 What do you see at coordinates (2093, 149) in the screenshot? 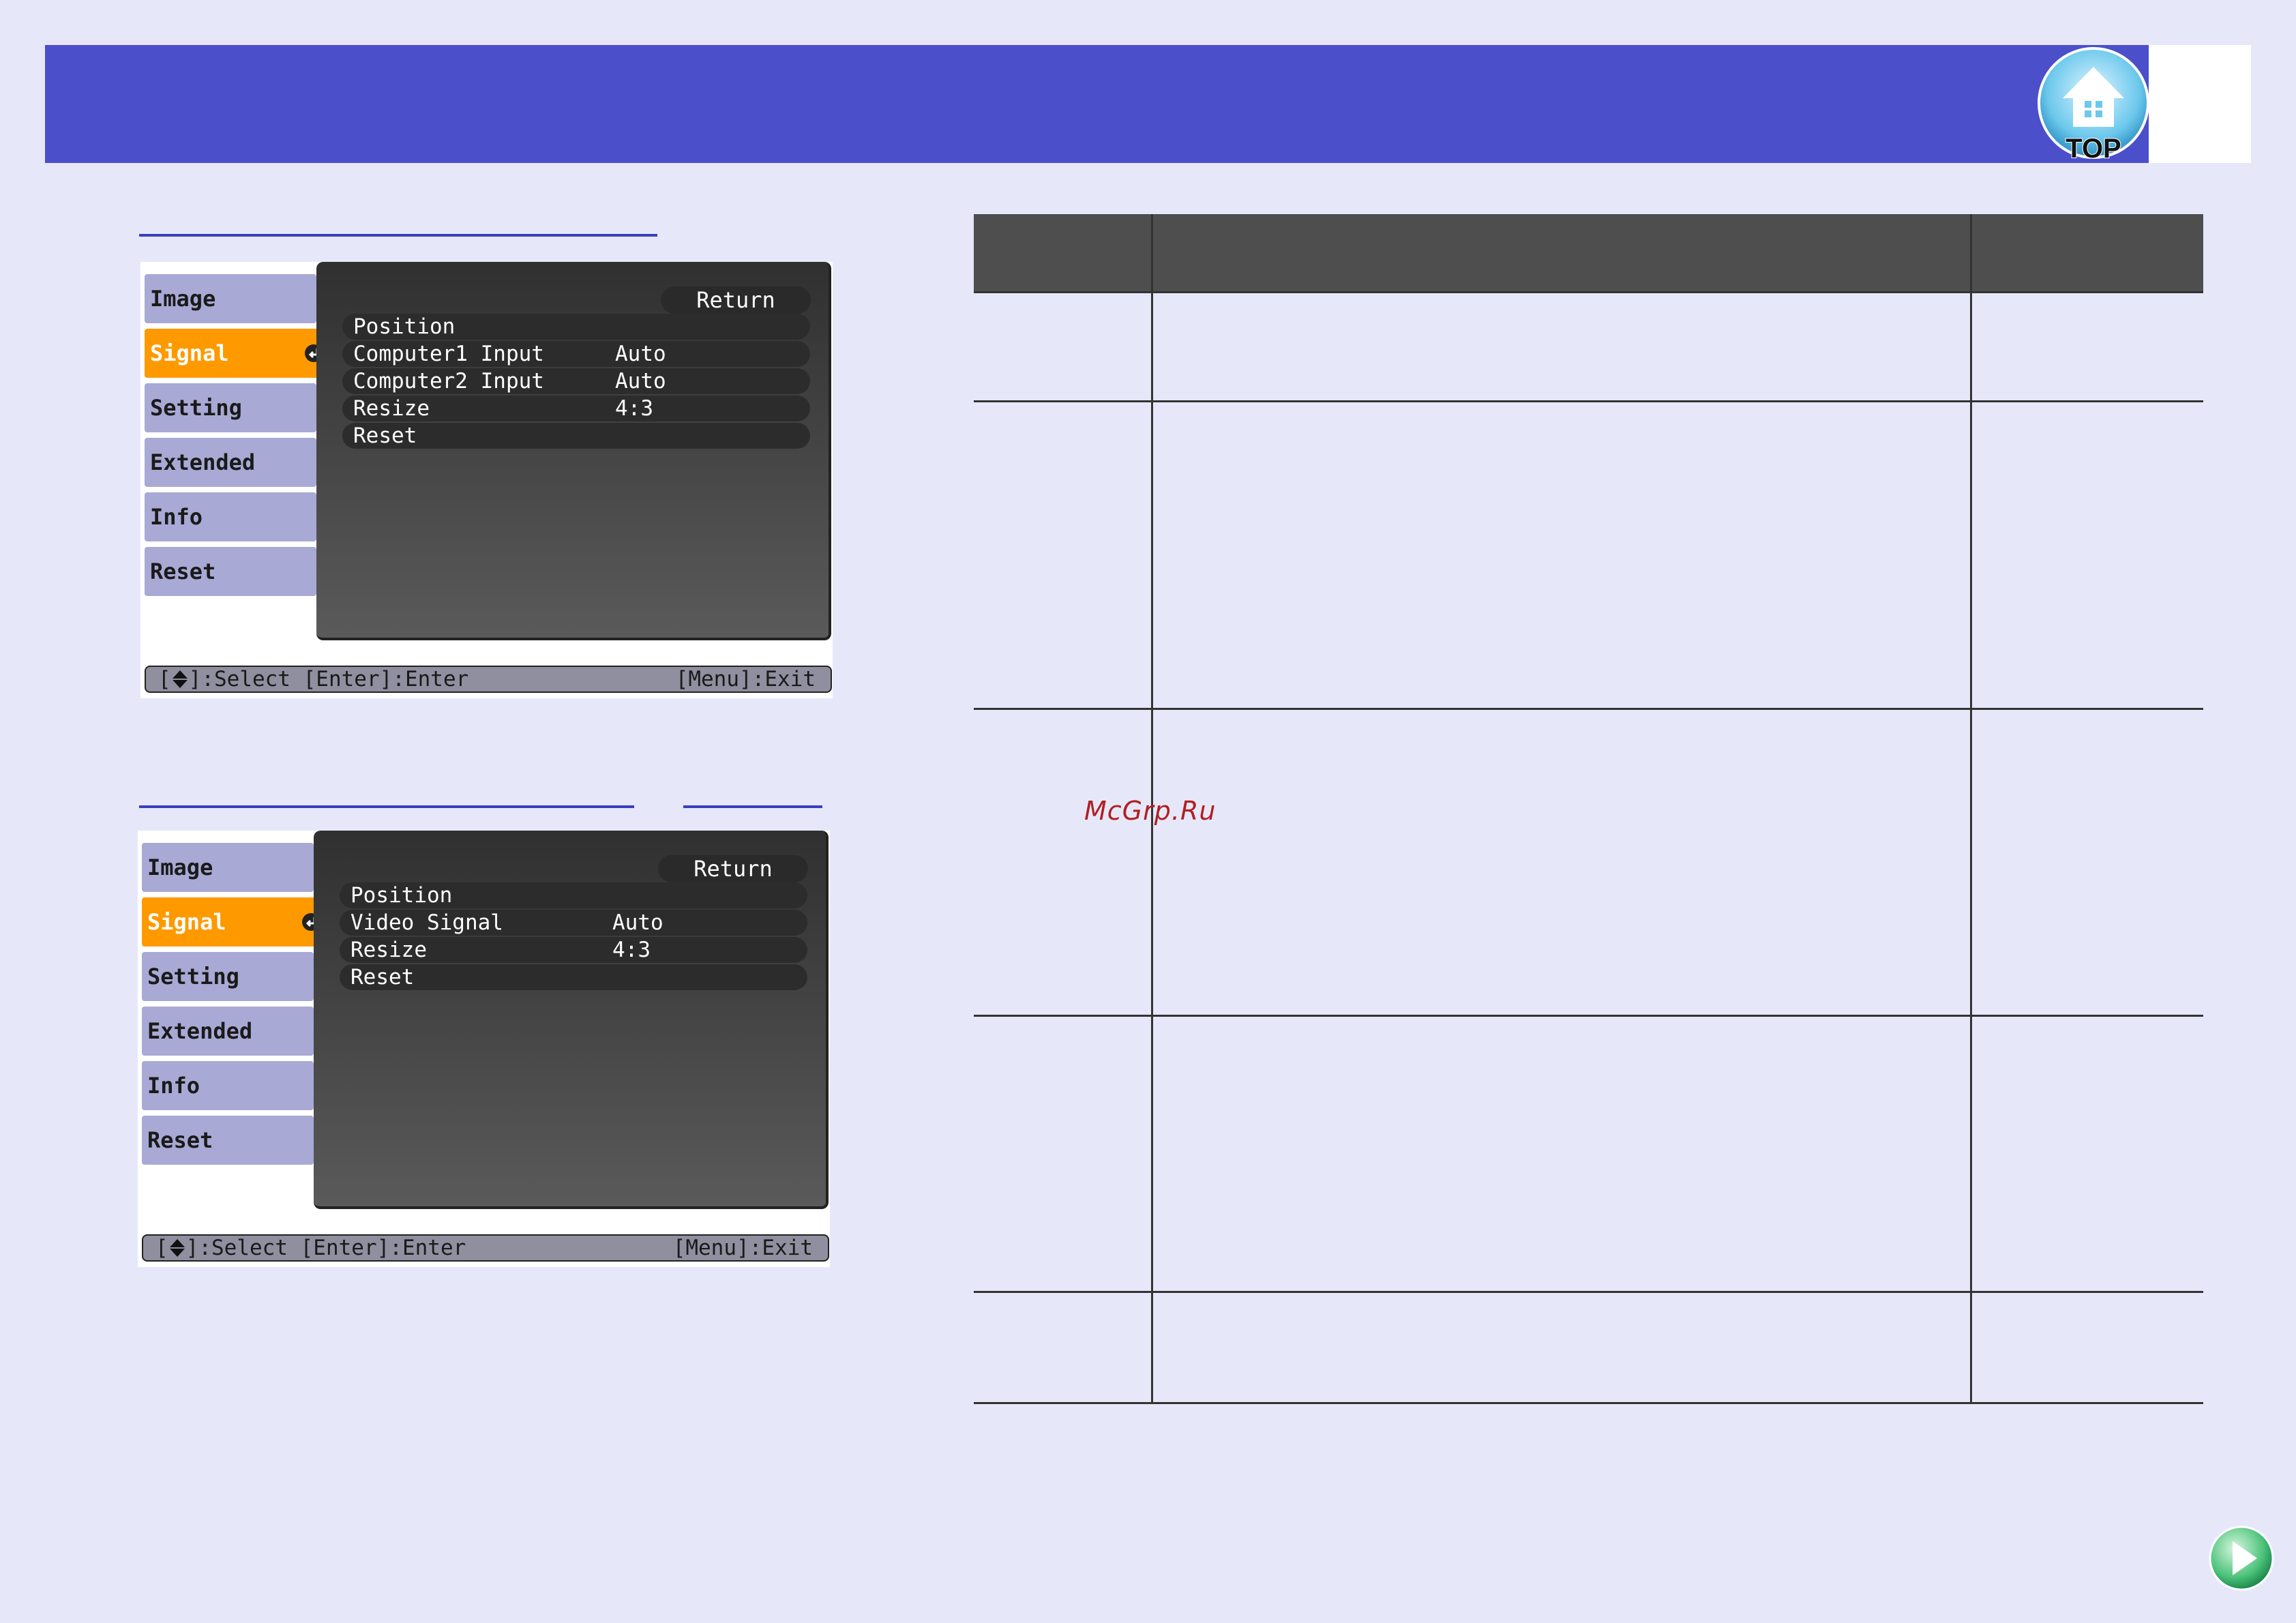
I see `top-logo-text: TOP` at bounding box center [2093, 149].